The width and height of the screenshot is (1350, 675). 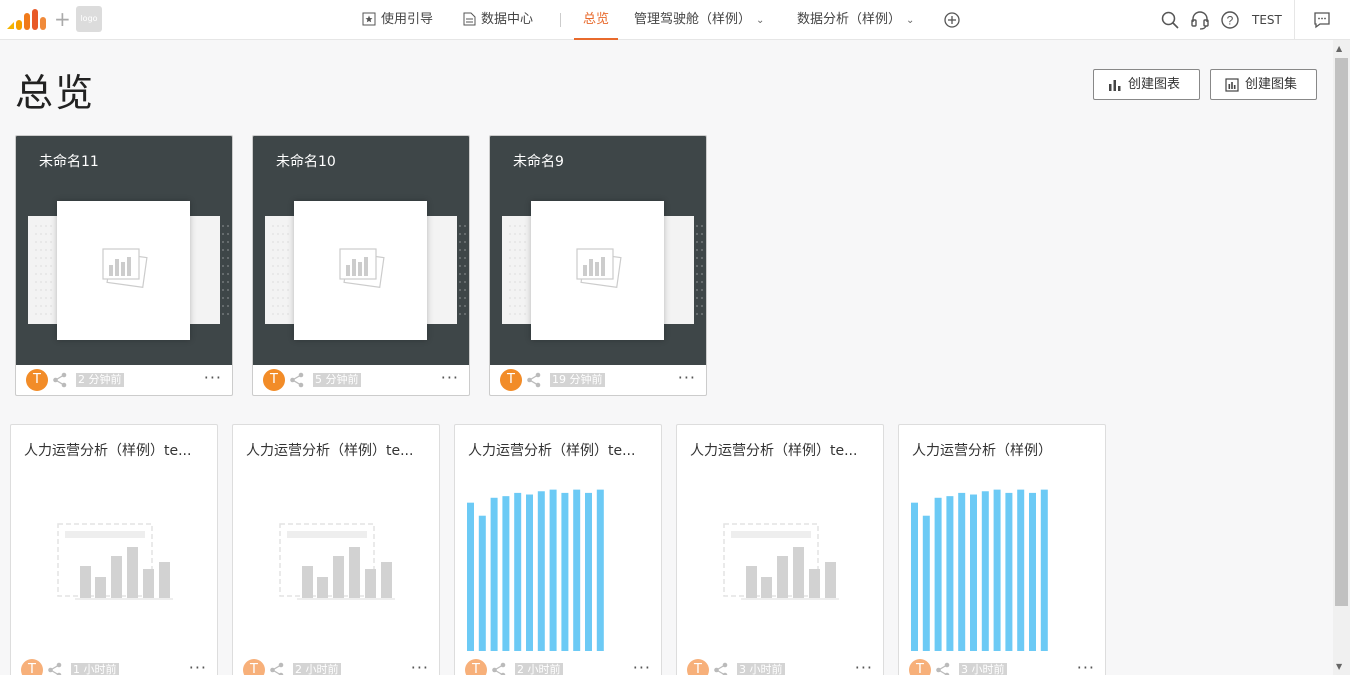 I want to click on album-title: 未命名9, so click(x=538, y=162).